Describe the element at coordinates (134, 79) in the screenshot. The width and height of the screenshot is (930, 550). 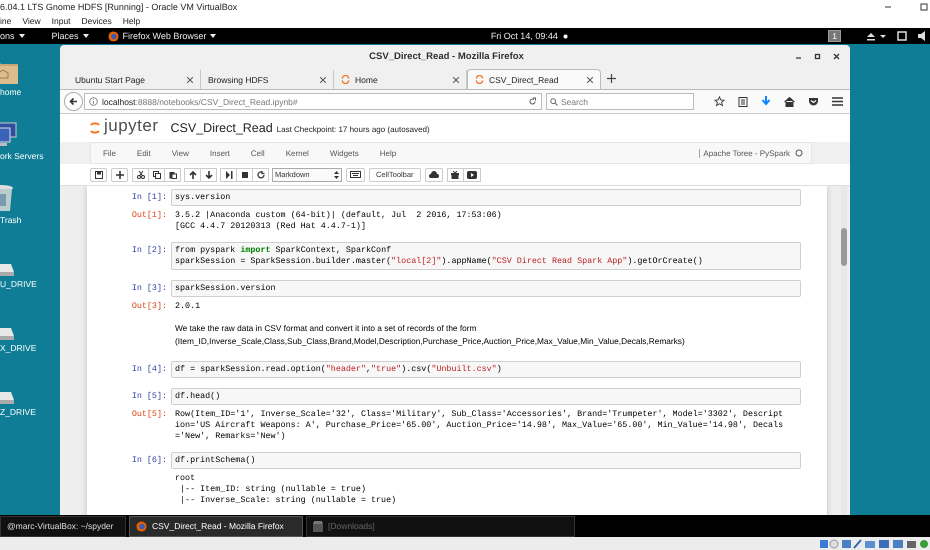
I see `browser-tab: Ubuntu Start Page` at that location.